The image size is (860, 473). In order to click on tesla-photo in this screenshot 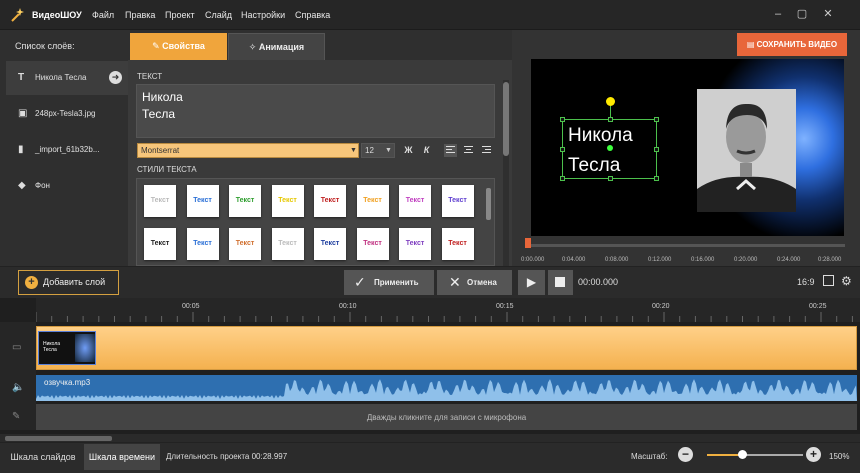, I will do `click(746, 150)`.